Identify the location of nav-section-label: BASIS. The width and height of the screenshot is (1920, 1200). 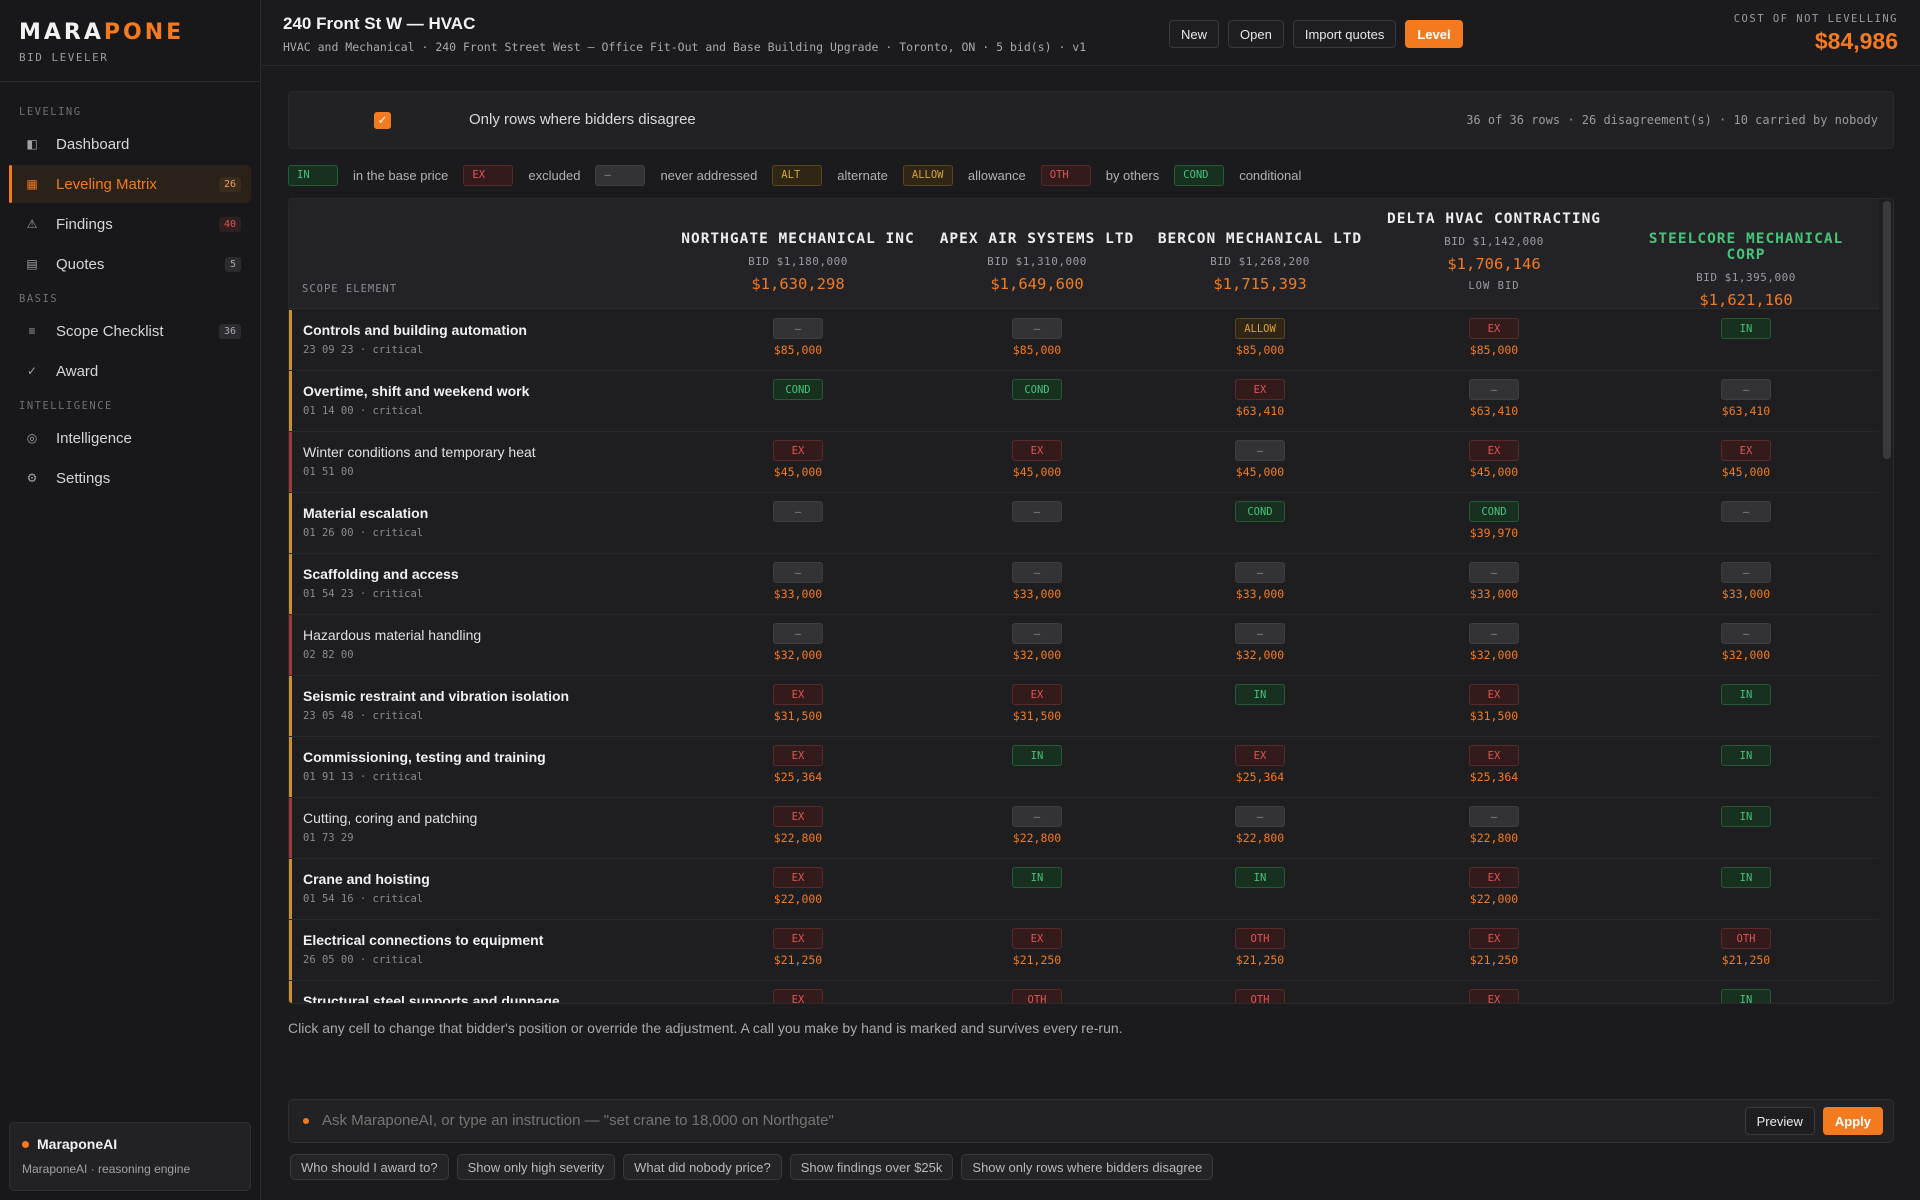
(39, 299).